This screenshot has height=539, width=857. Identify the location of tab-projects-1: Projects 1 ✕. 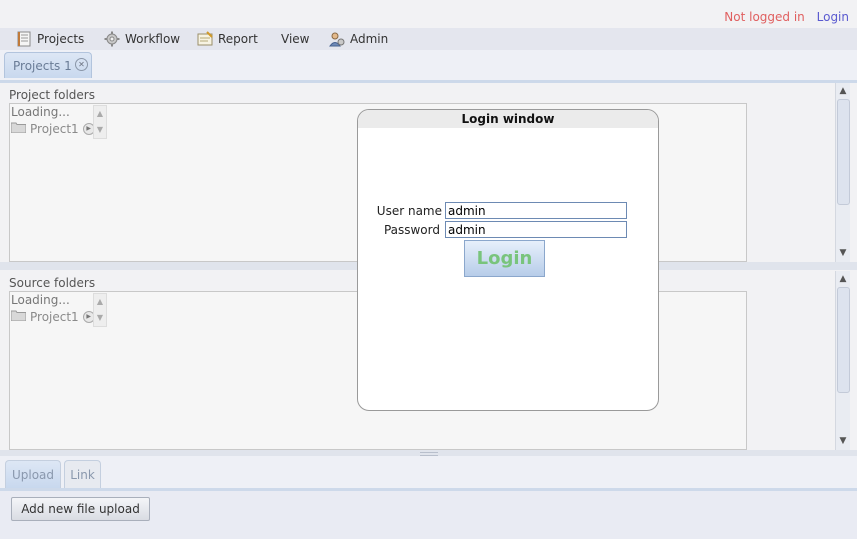
(48, 65).